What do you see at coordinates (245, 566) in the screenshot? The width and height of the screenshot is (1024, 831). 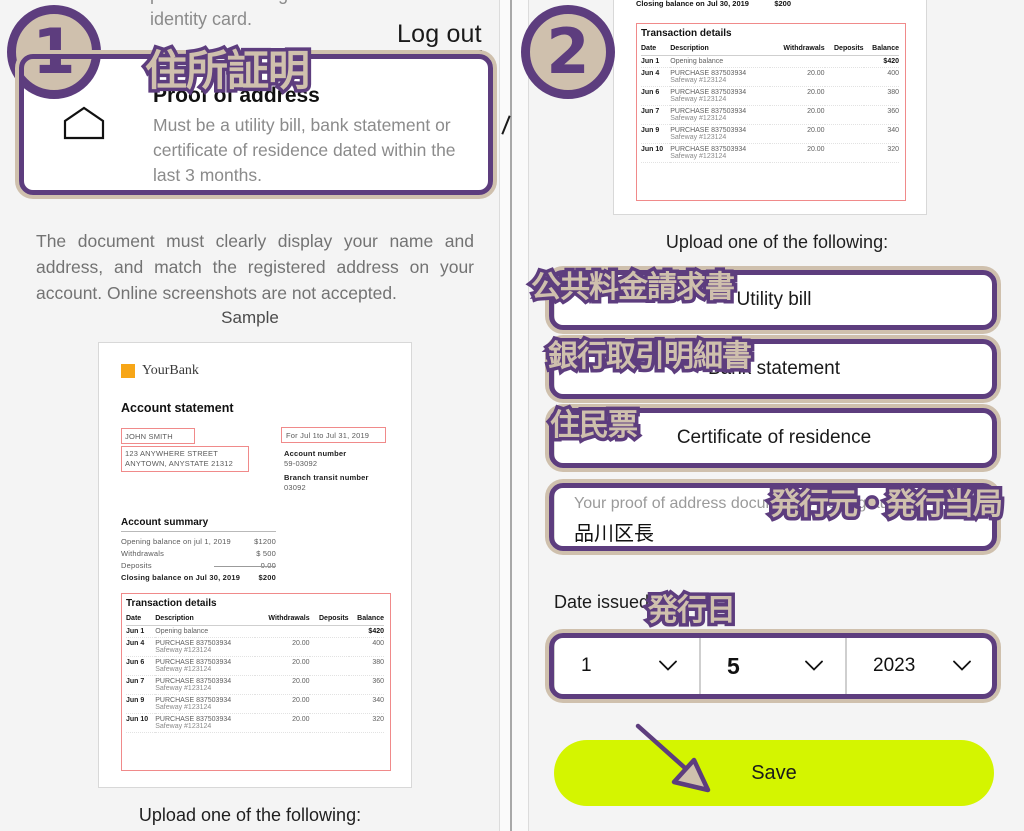 I see `summary-total-divider` at bounding box center [245, 566].